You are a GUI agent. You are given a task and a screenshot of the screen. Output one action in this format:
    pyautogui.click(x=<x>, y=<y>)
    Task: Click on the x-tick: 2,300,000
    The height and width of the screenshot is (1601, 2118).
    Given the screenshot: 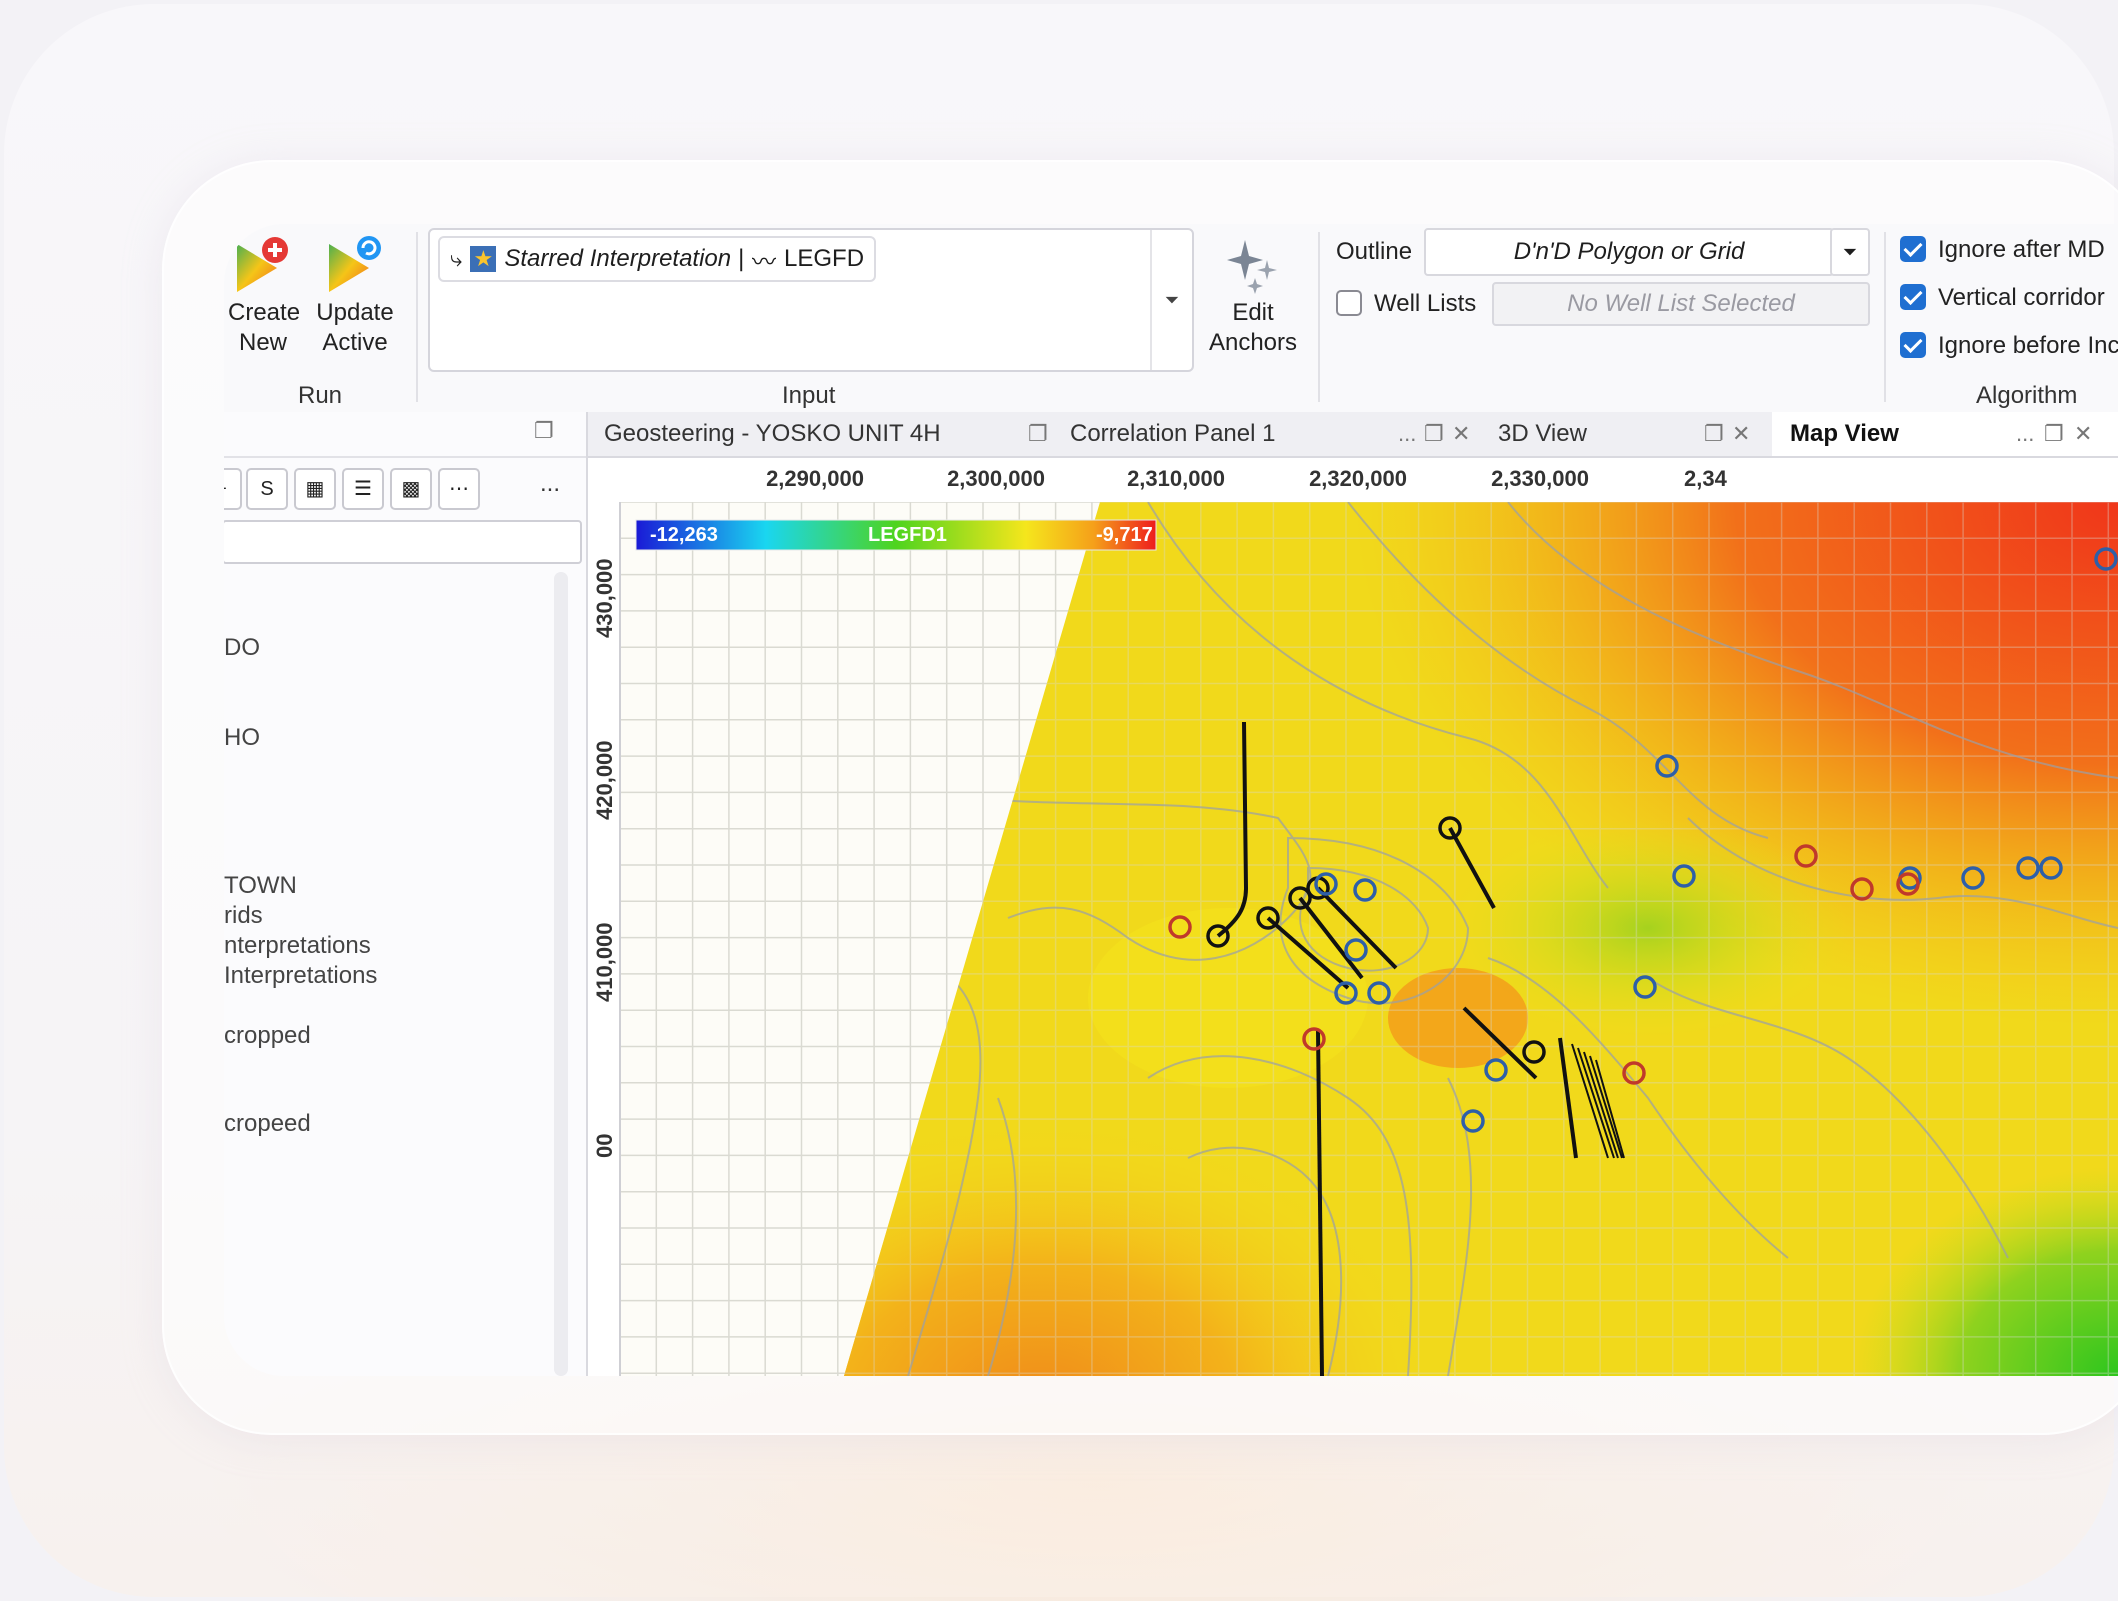 What is the action you would take?
    pyautogui.click(x=996, y=478)
    